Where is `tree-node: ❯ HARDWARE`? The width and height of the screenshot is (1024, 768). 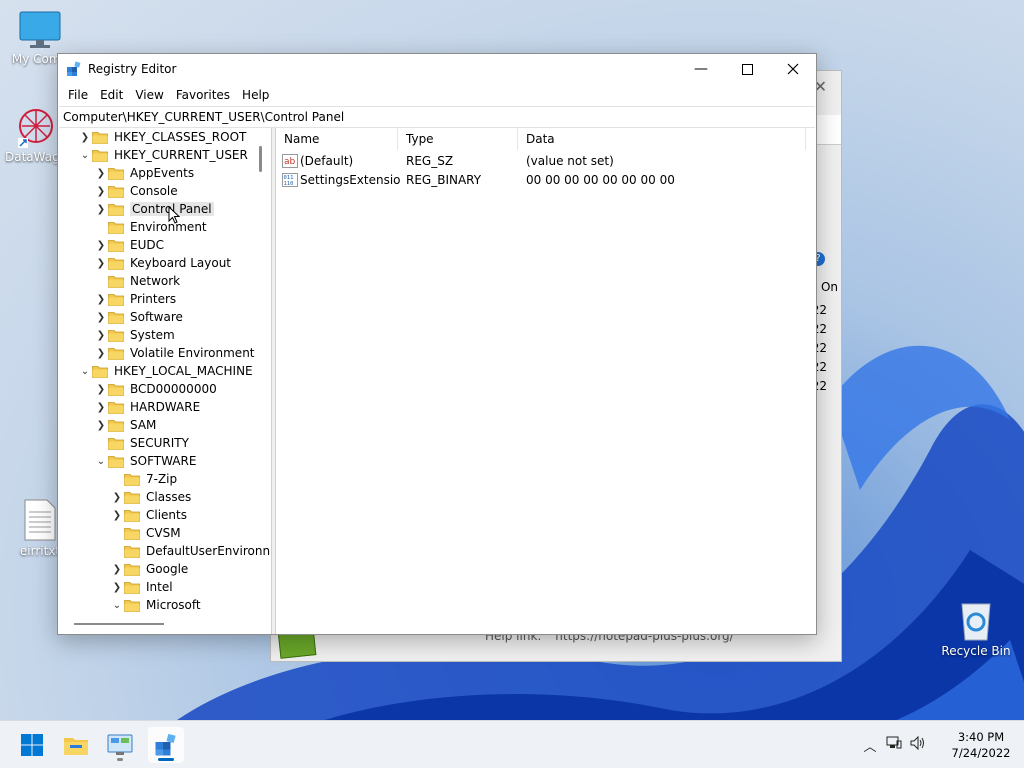
tree-node: ❯ HARDWARE is located at coordinates (147, 407).